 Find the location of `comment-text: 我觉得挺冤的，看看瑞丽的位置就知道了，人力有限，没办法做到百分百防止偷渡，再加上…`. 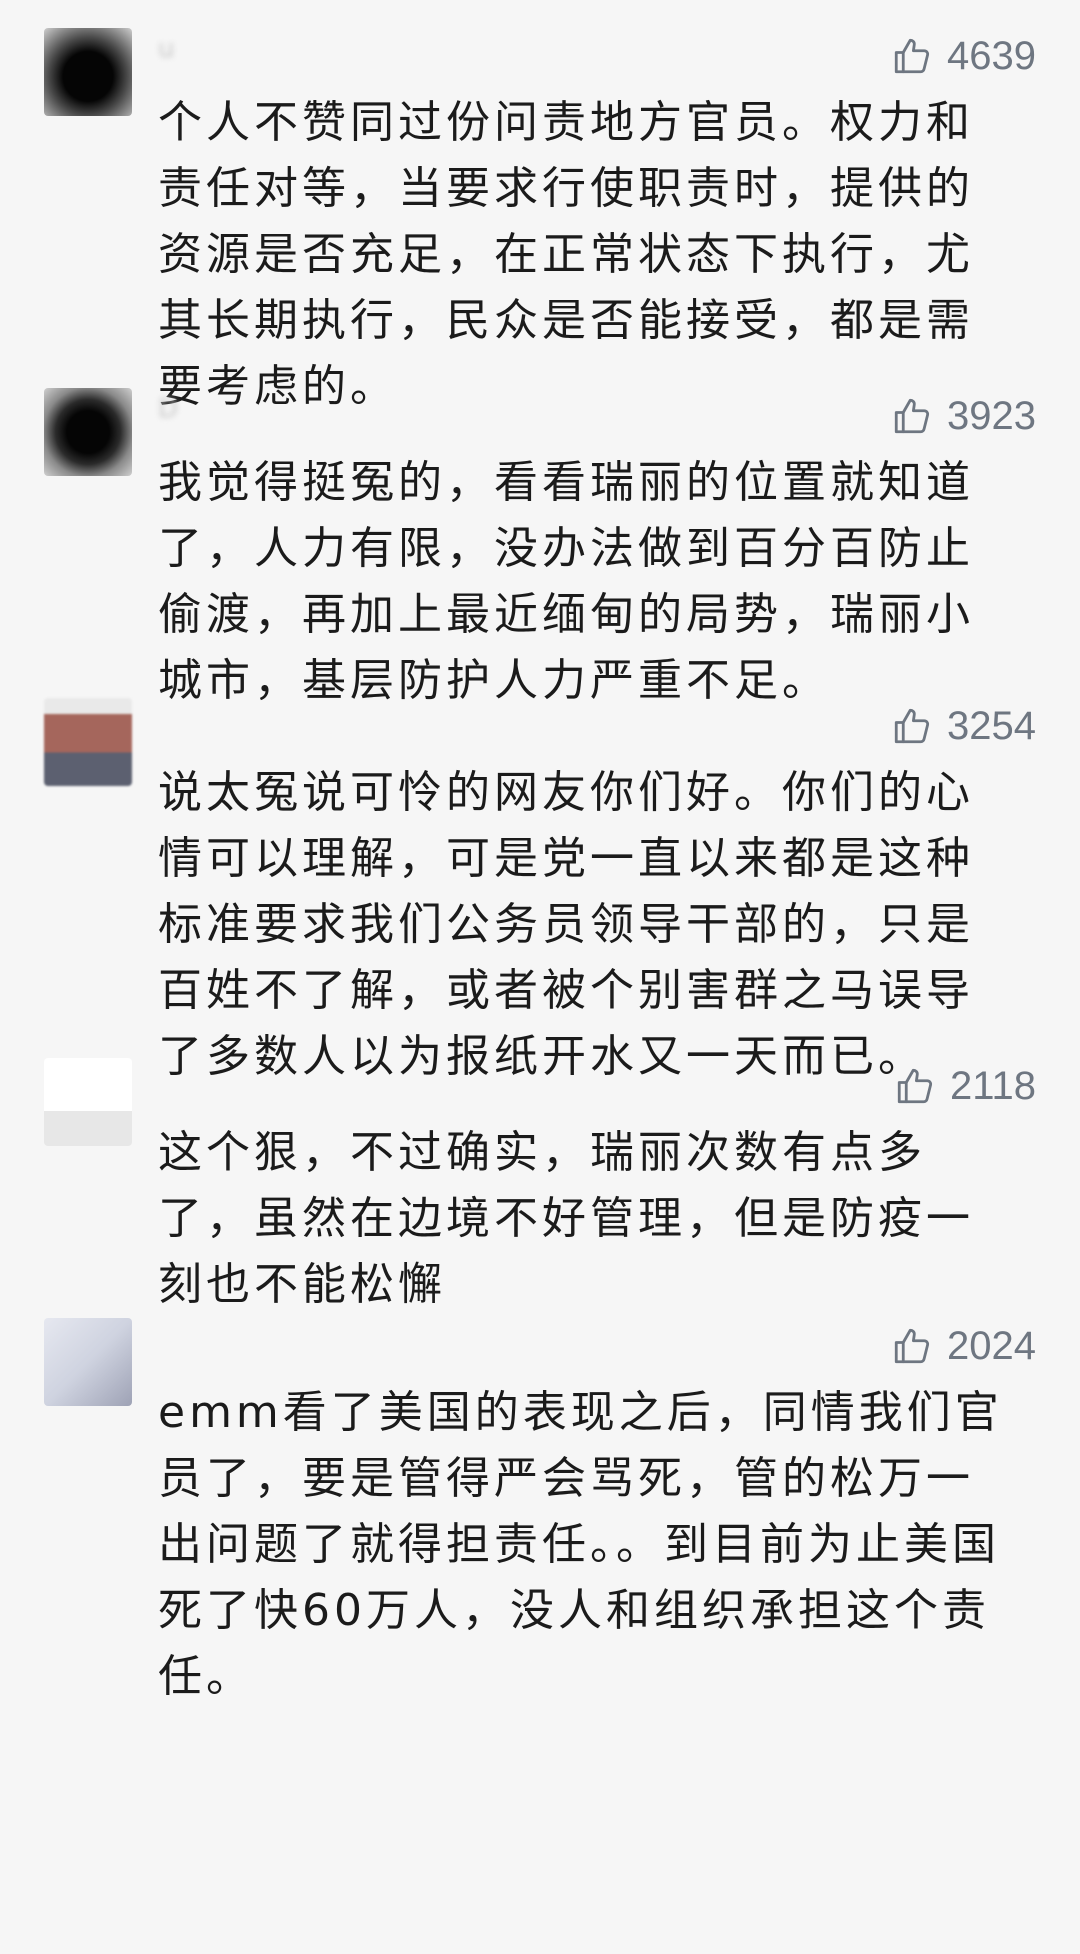

comment-text: 我觉得挺冤的，看看瑞丽的位置就知道了，人力有限，没办法做到百分百防止偷渡，再加上… is located at coordinates (566, 581).